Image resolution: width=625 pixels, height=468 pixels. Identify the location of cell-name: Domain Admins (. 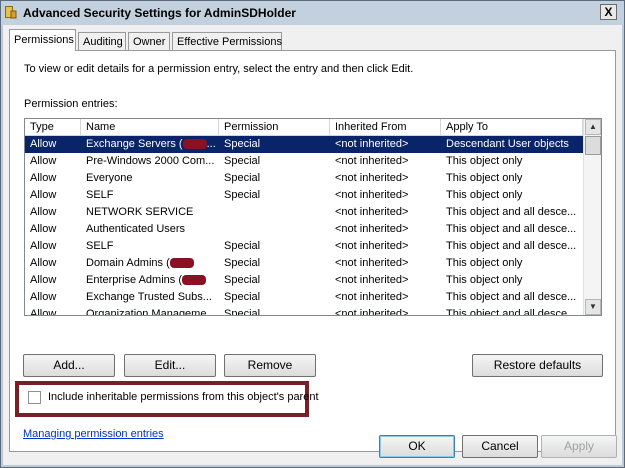
(150, 263).